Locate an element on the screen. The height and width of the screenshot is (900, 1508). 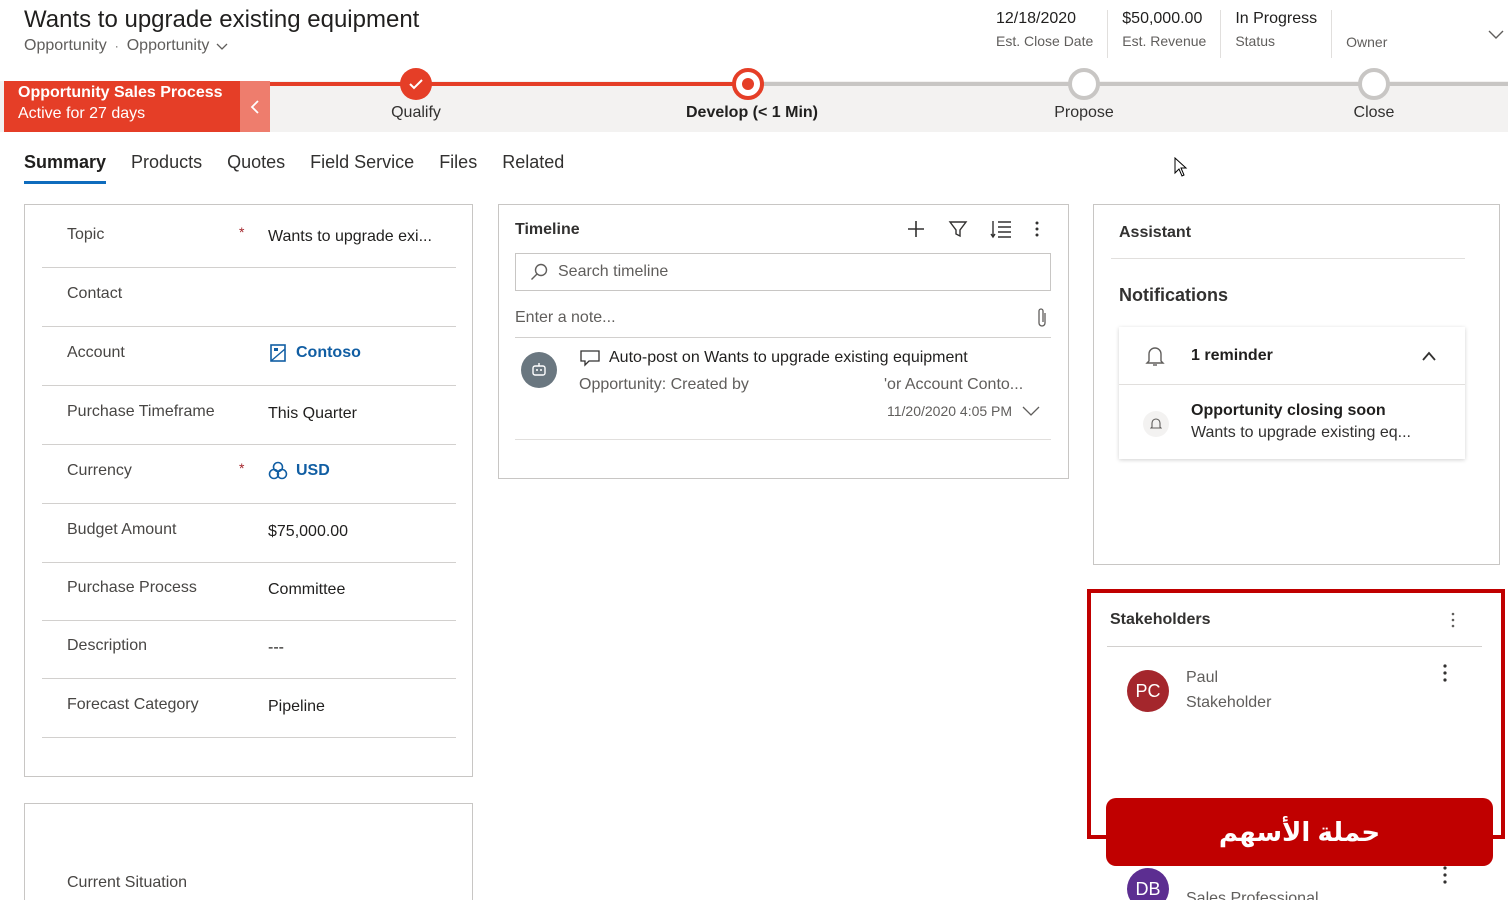
process-track-pending is located at coordinates (1128, 84).